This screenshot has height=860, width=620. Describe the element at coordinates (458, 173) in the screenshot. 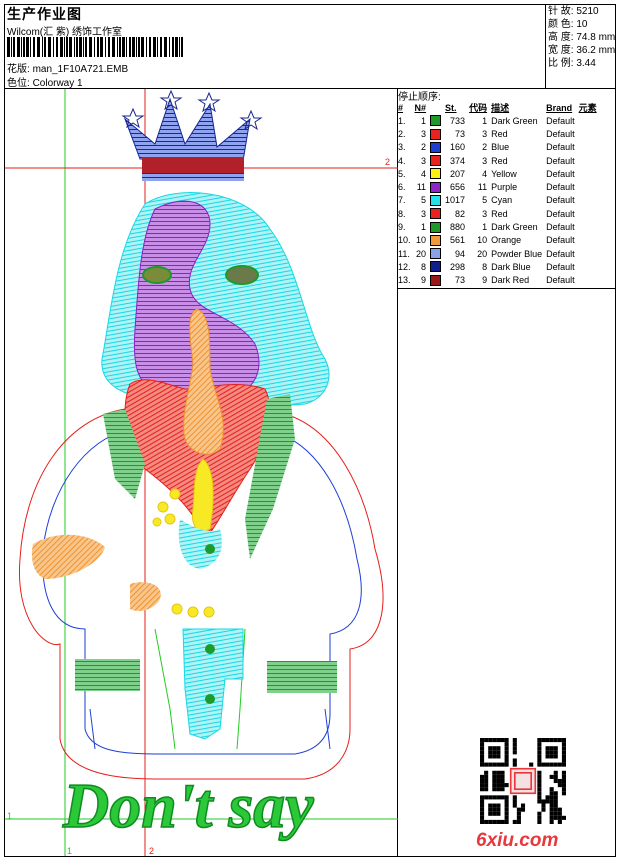

I see `stitch-count: 207` at that location.